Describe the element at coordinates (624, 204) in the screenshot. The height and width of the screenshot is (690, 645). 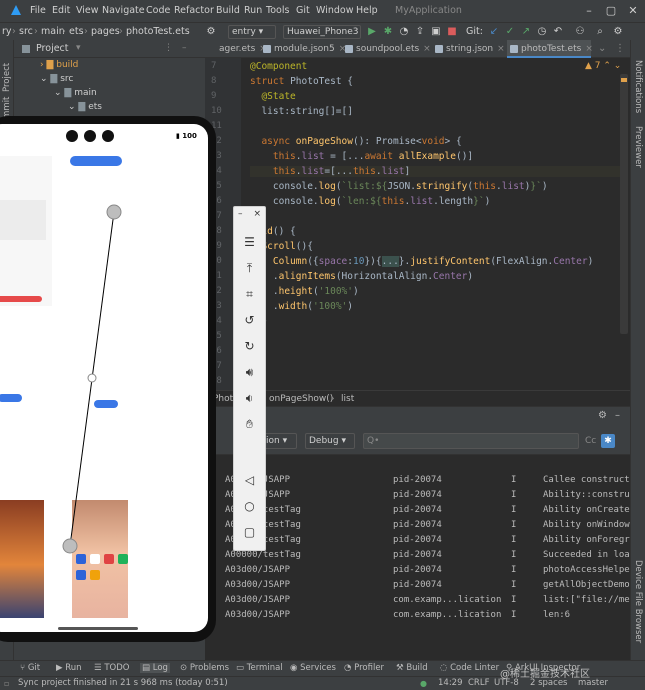
I see `editor-scrollbar` at that location.